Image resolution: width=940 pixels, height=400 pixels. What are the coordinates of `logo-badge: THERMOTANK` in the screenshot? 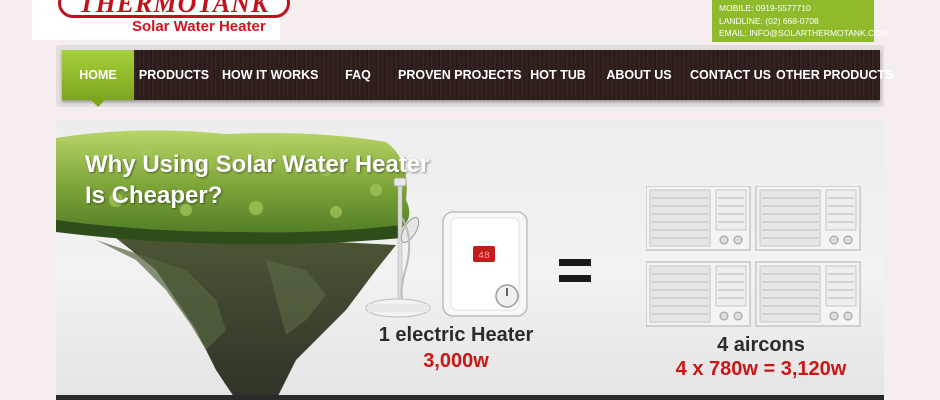 It's located at (174, 9).